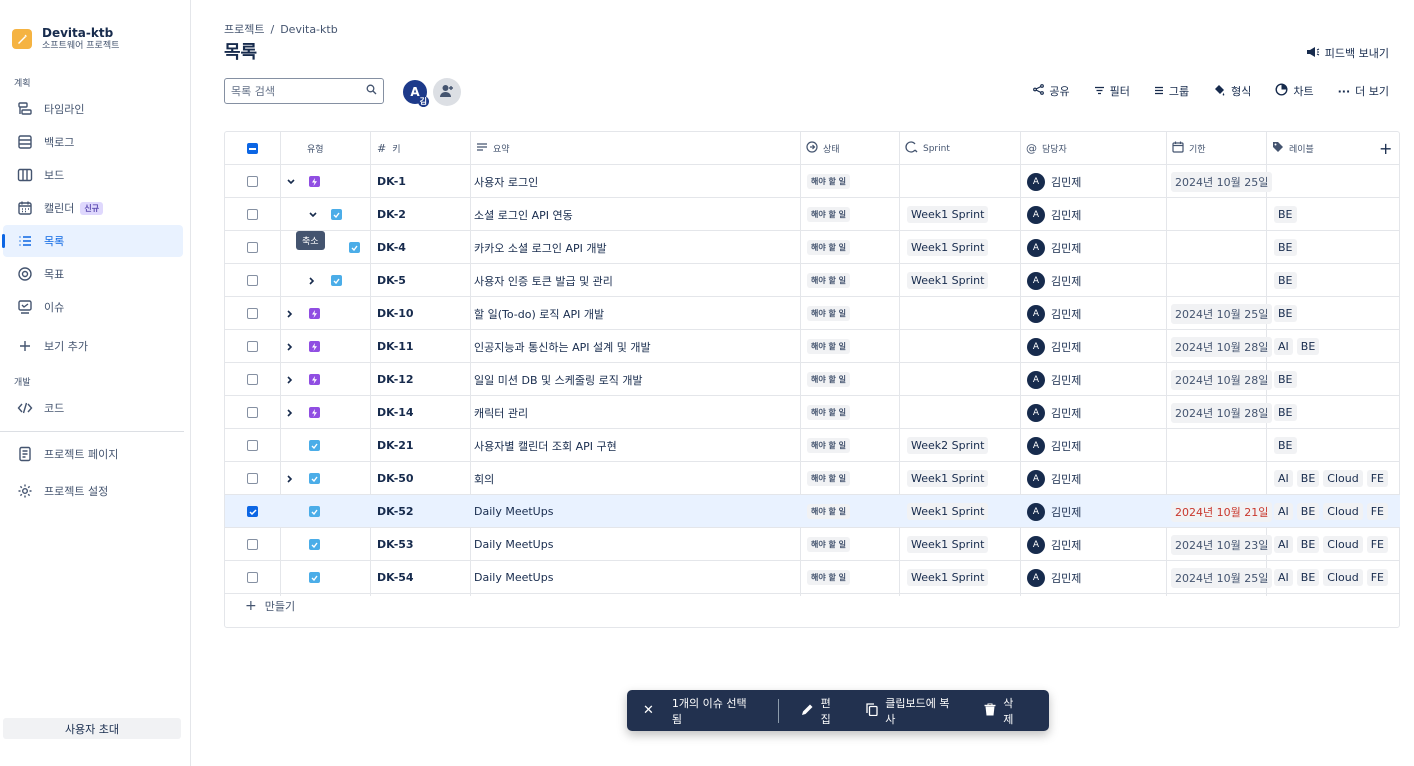 The width and height of the screenshot is (1414, 766). I want to click on issue-summary: 할 일(To-do) 로직 API 개발, so click(539, 313).